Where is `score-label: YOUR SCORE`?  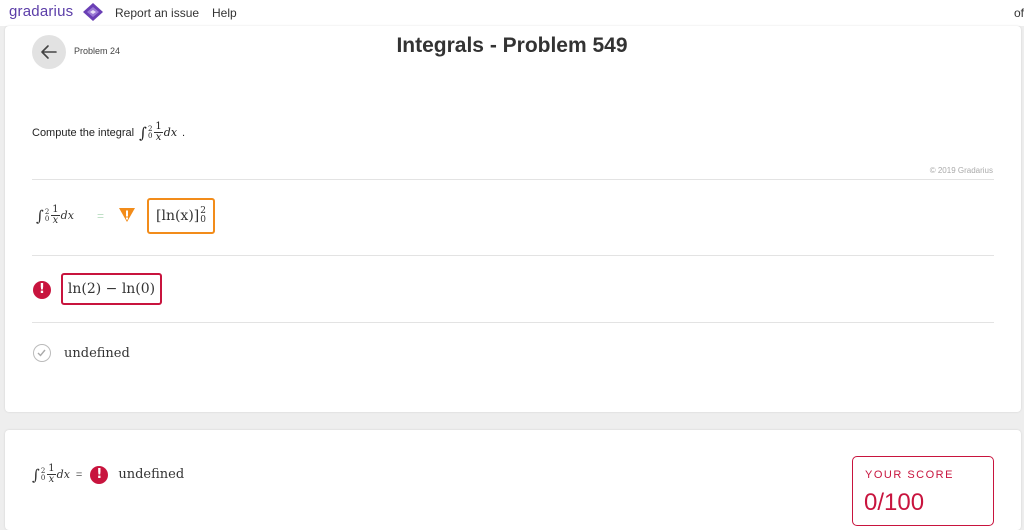
score-label: YOUR SCORE is located at coordinates (909, 475).